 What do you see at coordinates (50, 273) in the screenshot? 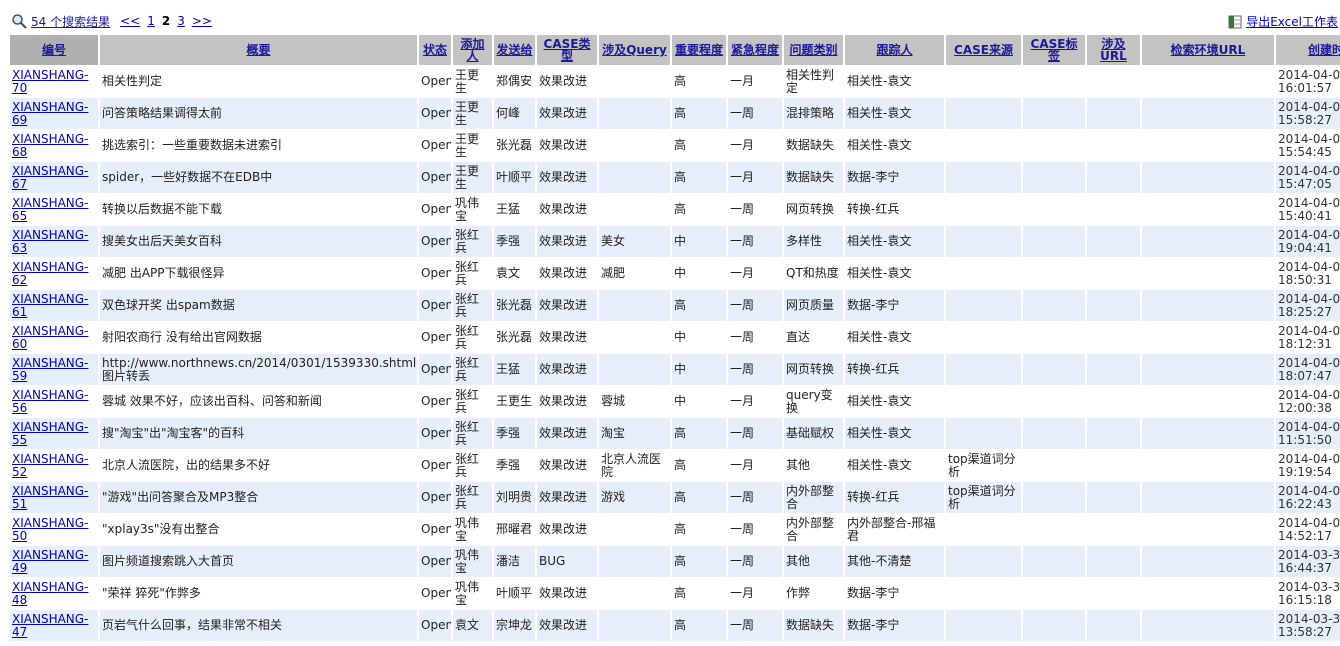
I see `case-id-link: XIANSHANG-62` at bounding box center [50, 273].